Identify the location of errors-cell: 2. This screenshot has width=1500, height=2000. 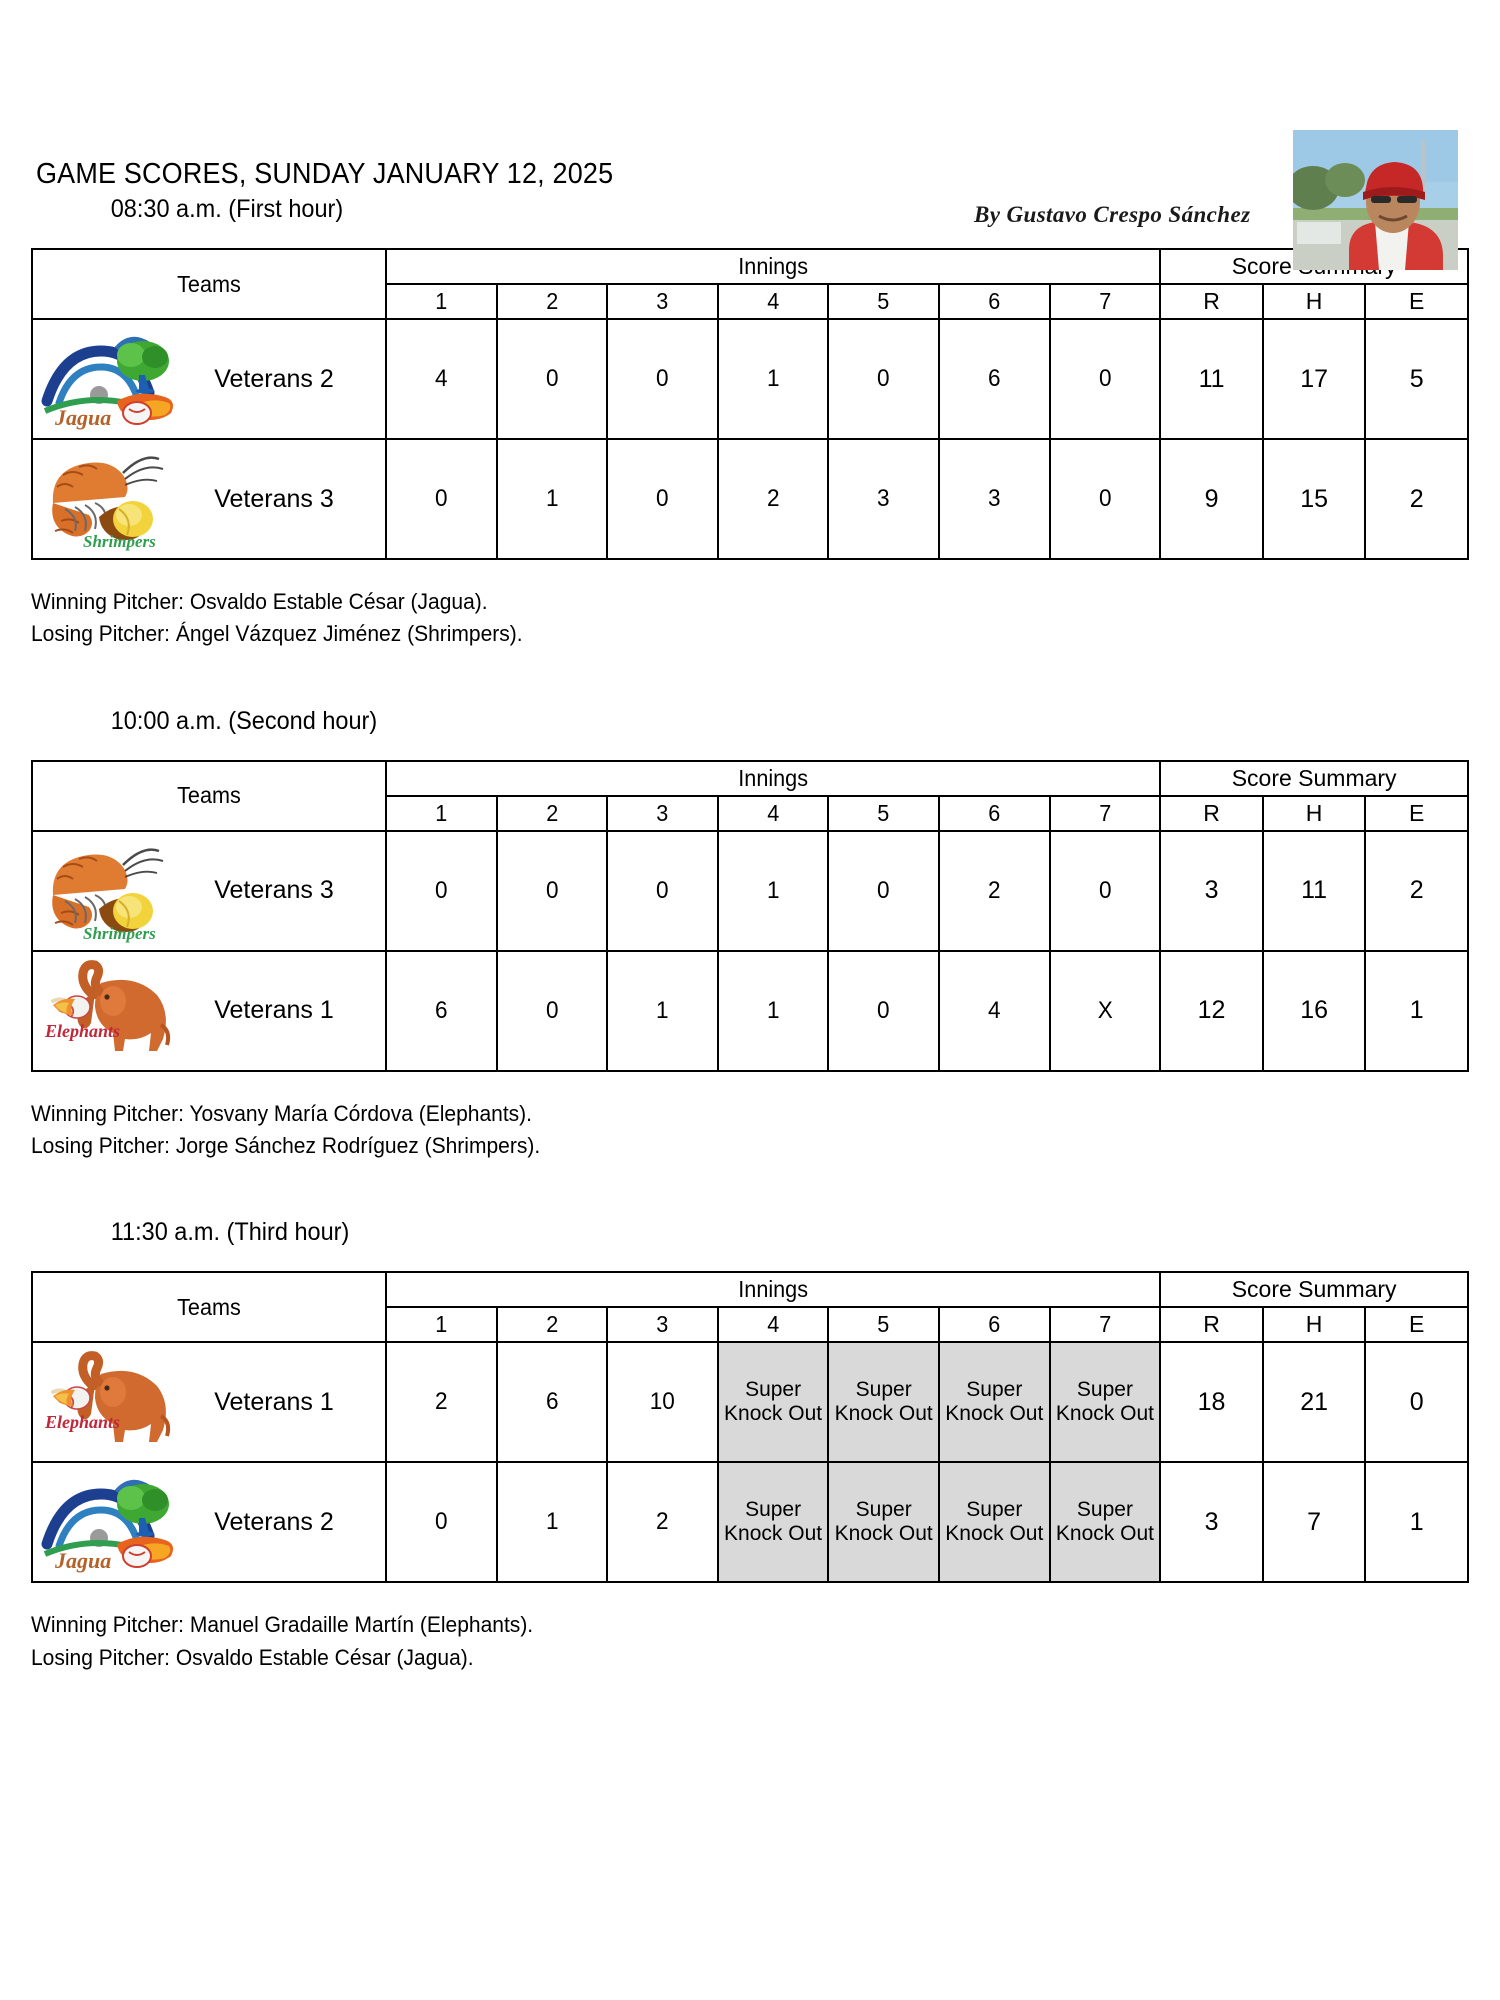
(1416, 499).